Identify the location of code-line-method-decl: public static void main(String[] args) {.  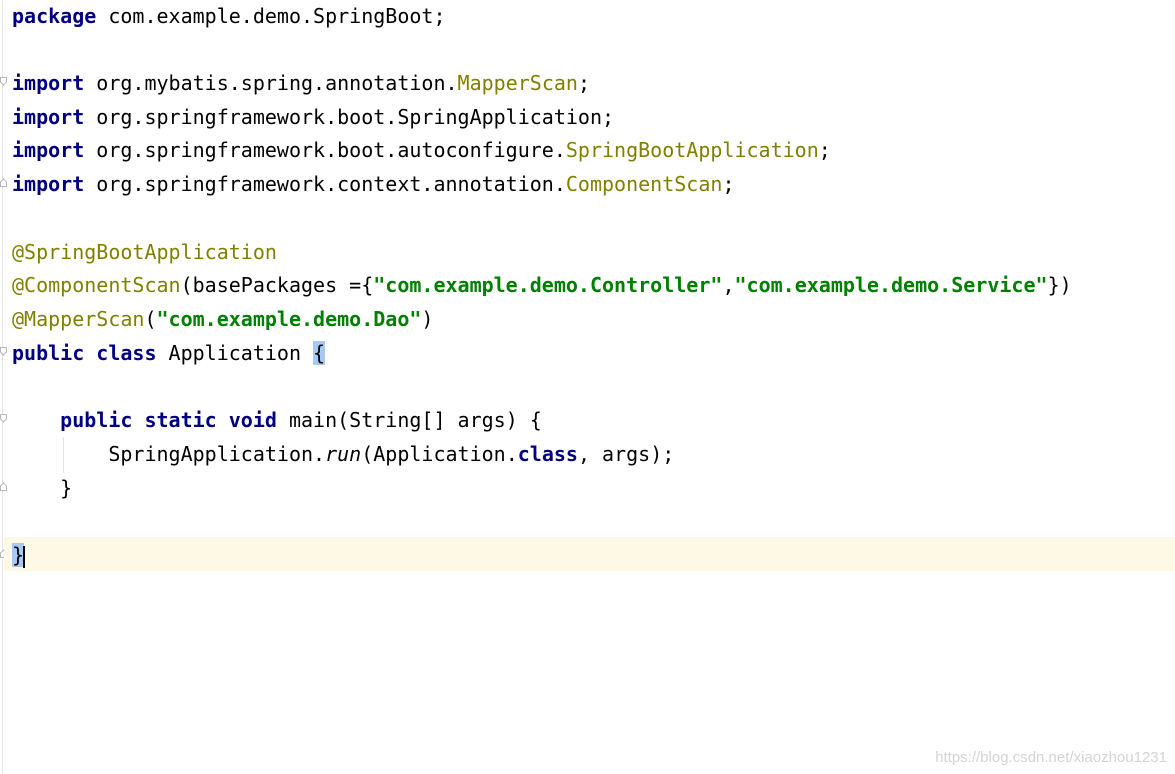
(277, 421).